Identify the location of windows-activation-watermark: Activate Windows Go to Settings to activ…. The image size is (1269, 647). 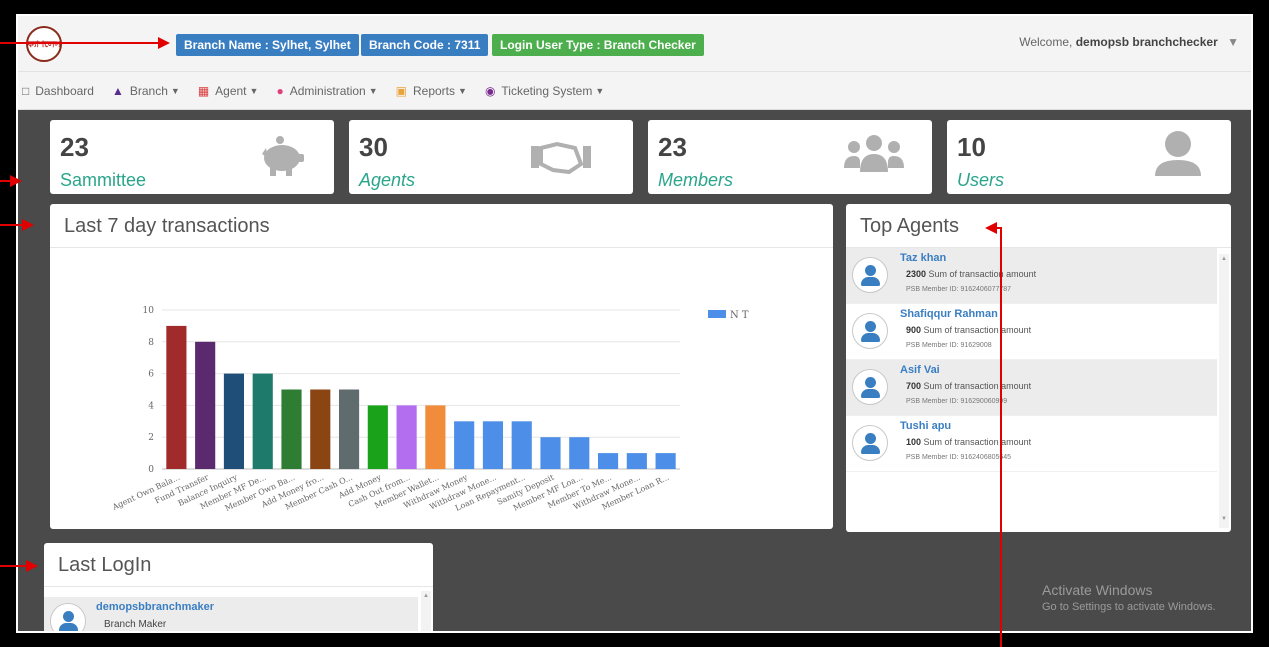
(1129, 597).